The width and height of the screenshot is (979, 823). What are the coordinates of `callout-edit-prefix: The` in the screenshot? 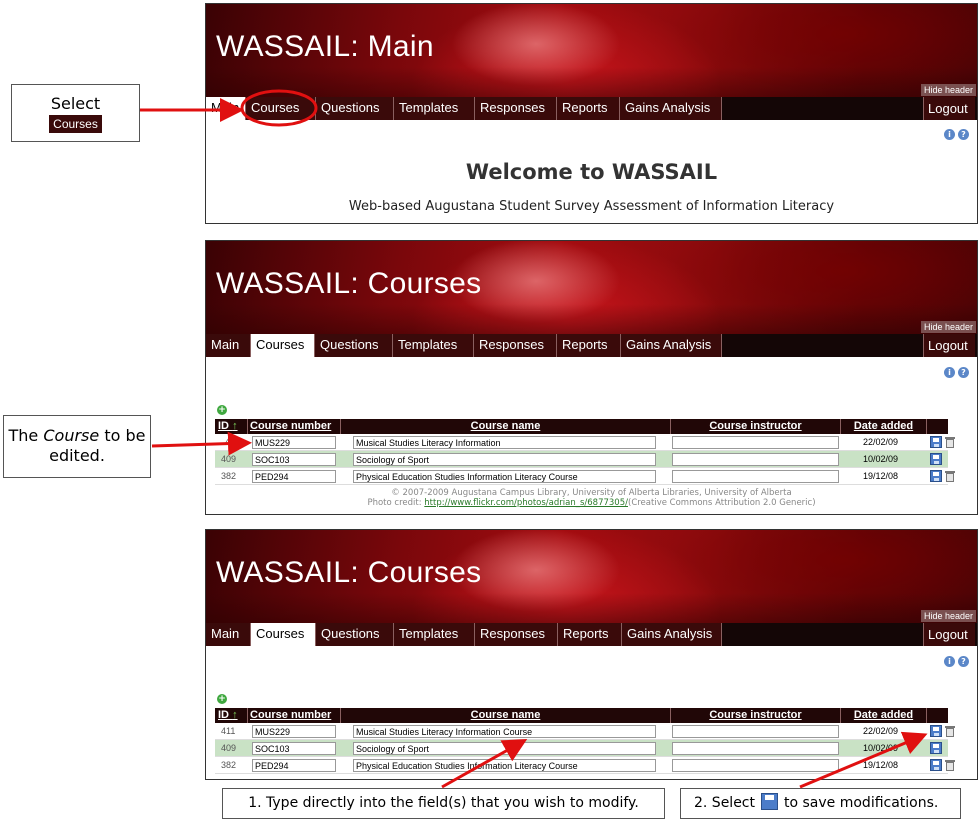 It's located at (23, 435).